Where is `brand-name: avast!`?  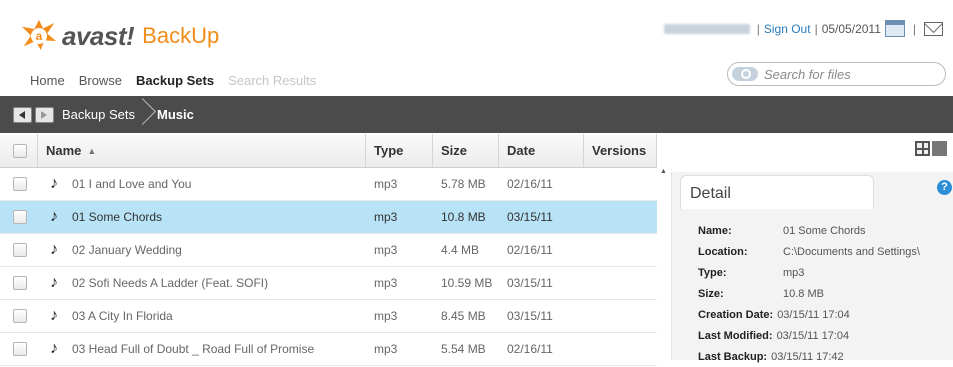 brand-name: avast! is located at coordinates (98, 35).